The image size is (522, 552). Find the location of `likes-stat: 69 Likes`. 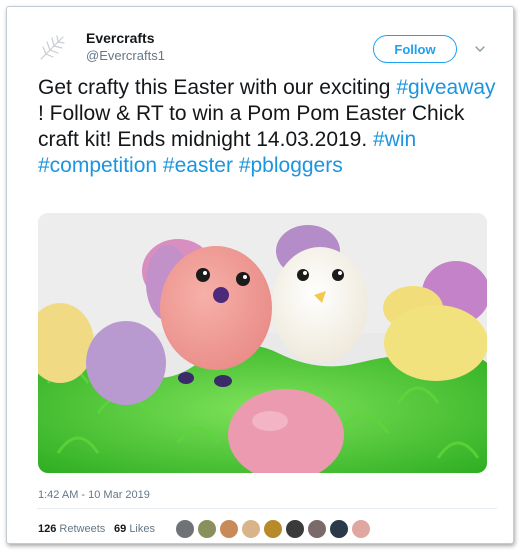

likes-stat: 69 Likes is located at coordinates (134, 529).